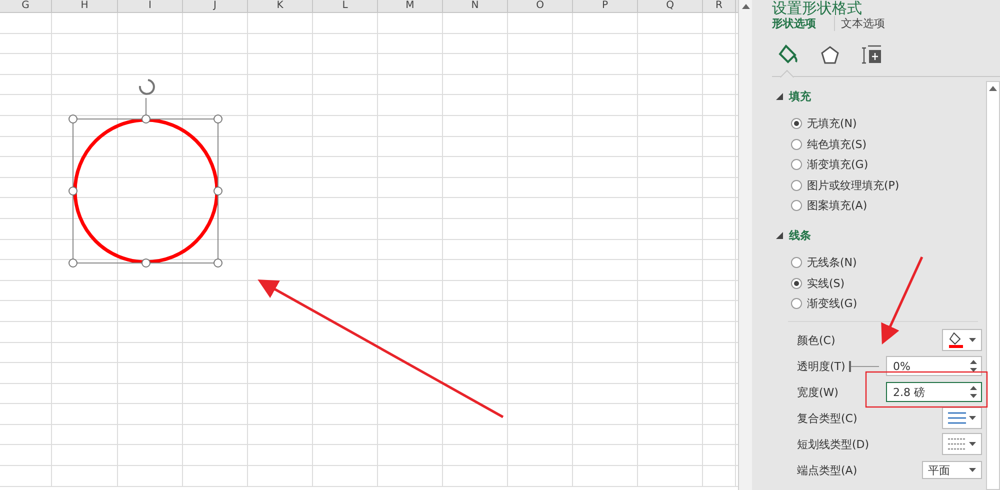 This screenshot has height=490, width=1000. I want to click on column-header: N, so click(475, 6).